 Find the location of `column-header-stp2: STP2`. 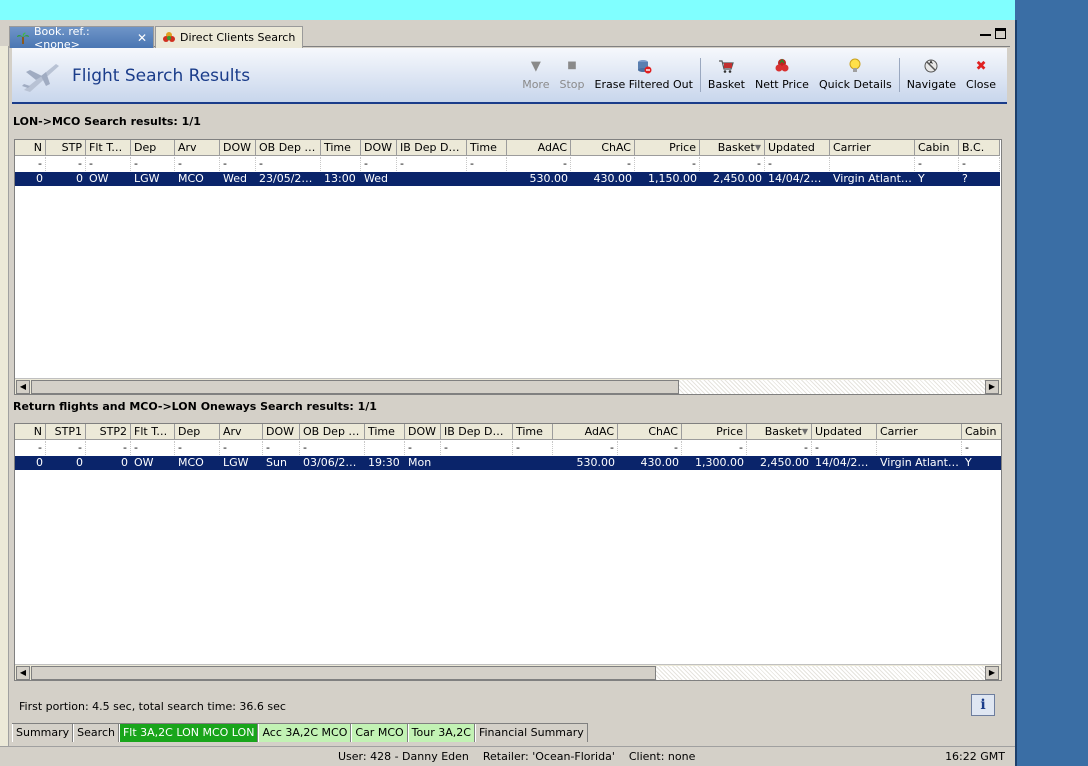

column-header-stp2: STP2 is located at coordinates (108, 432).